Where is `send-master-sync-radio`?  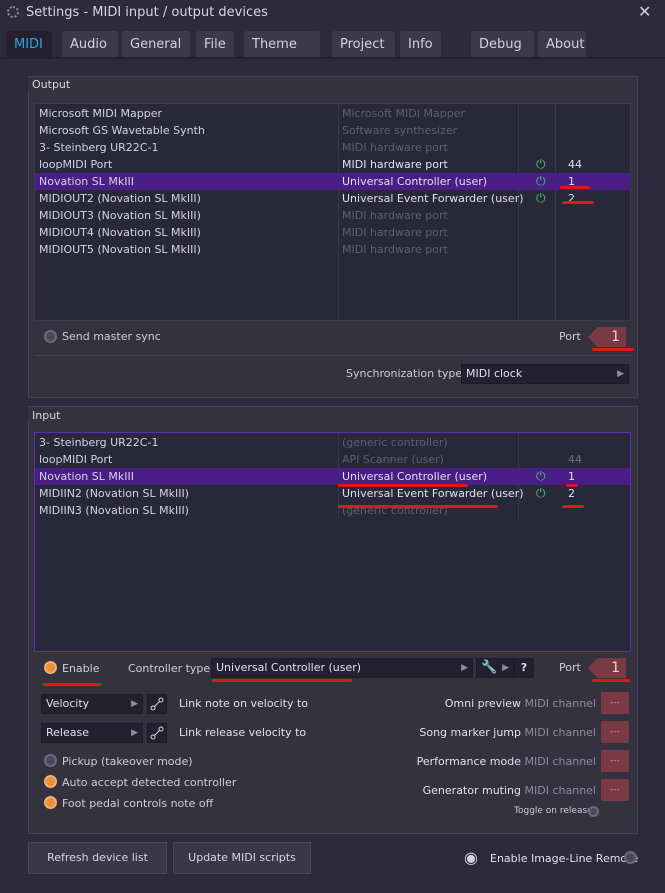 send-master-sync-radio is located at coordinates (50, 336).